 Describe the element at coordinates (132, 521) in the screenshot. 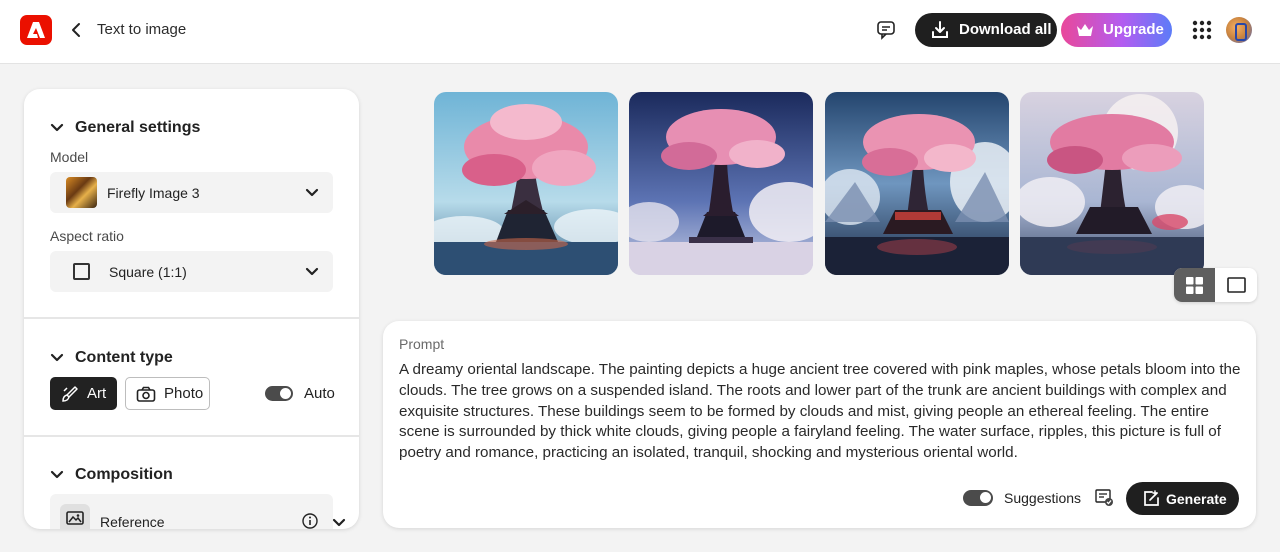

I see `reference-label: Reference` at that location.